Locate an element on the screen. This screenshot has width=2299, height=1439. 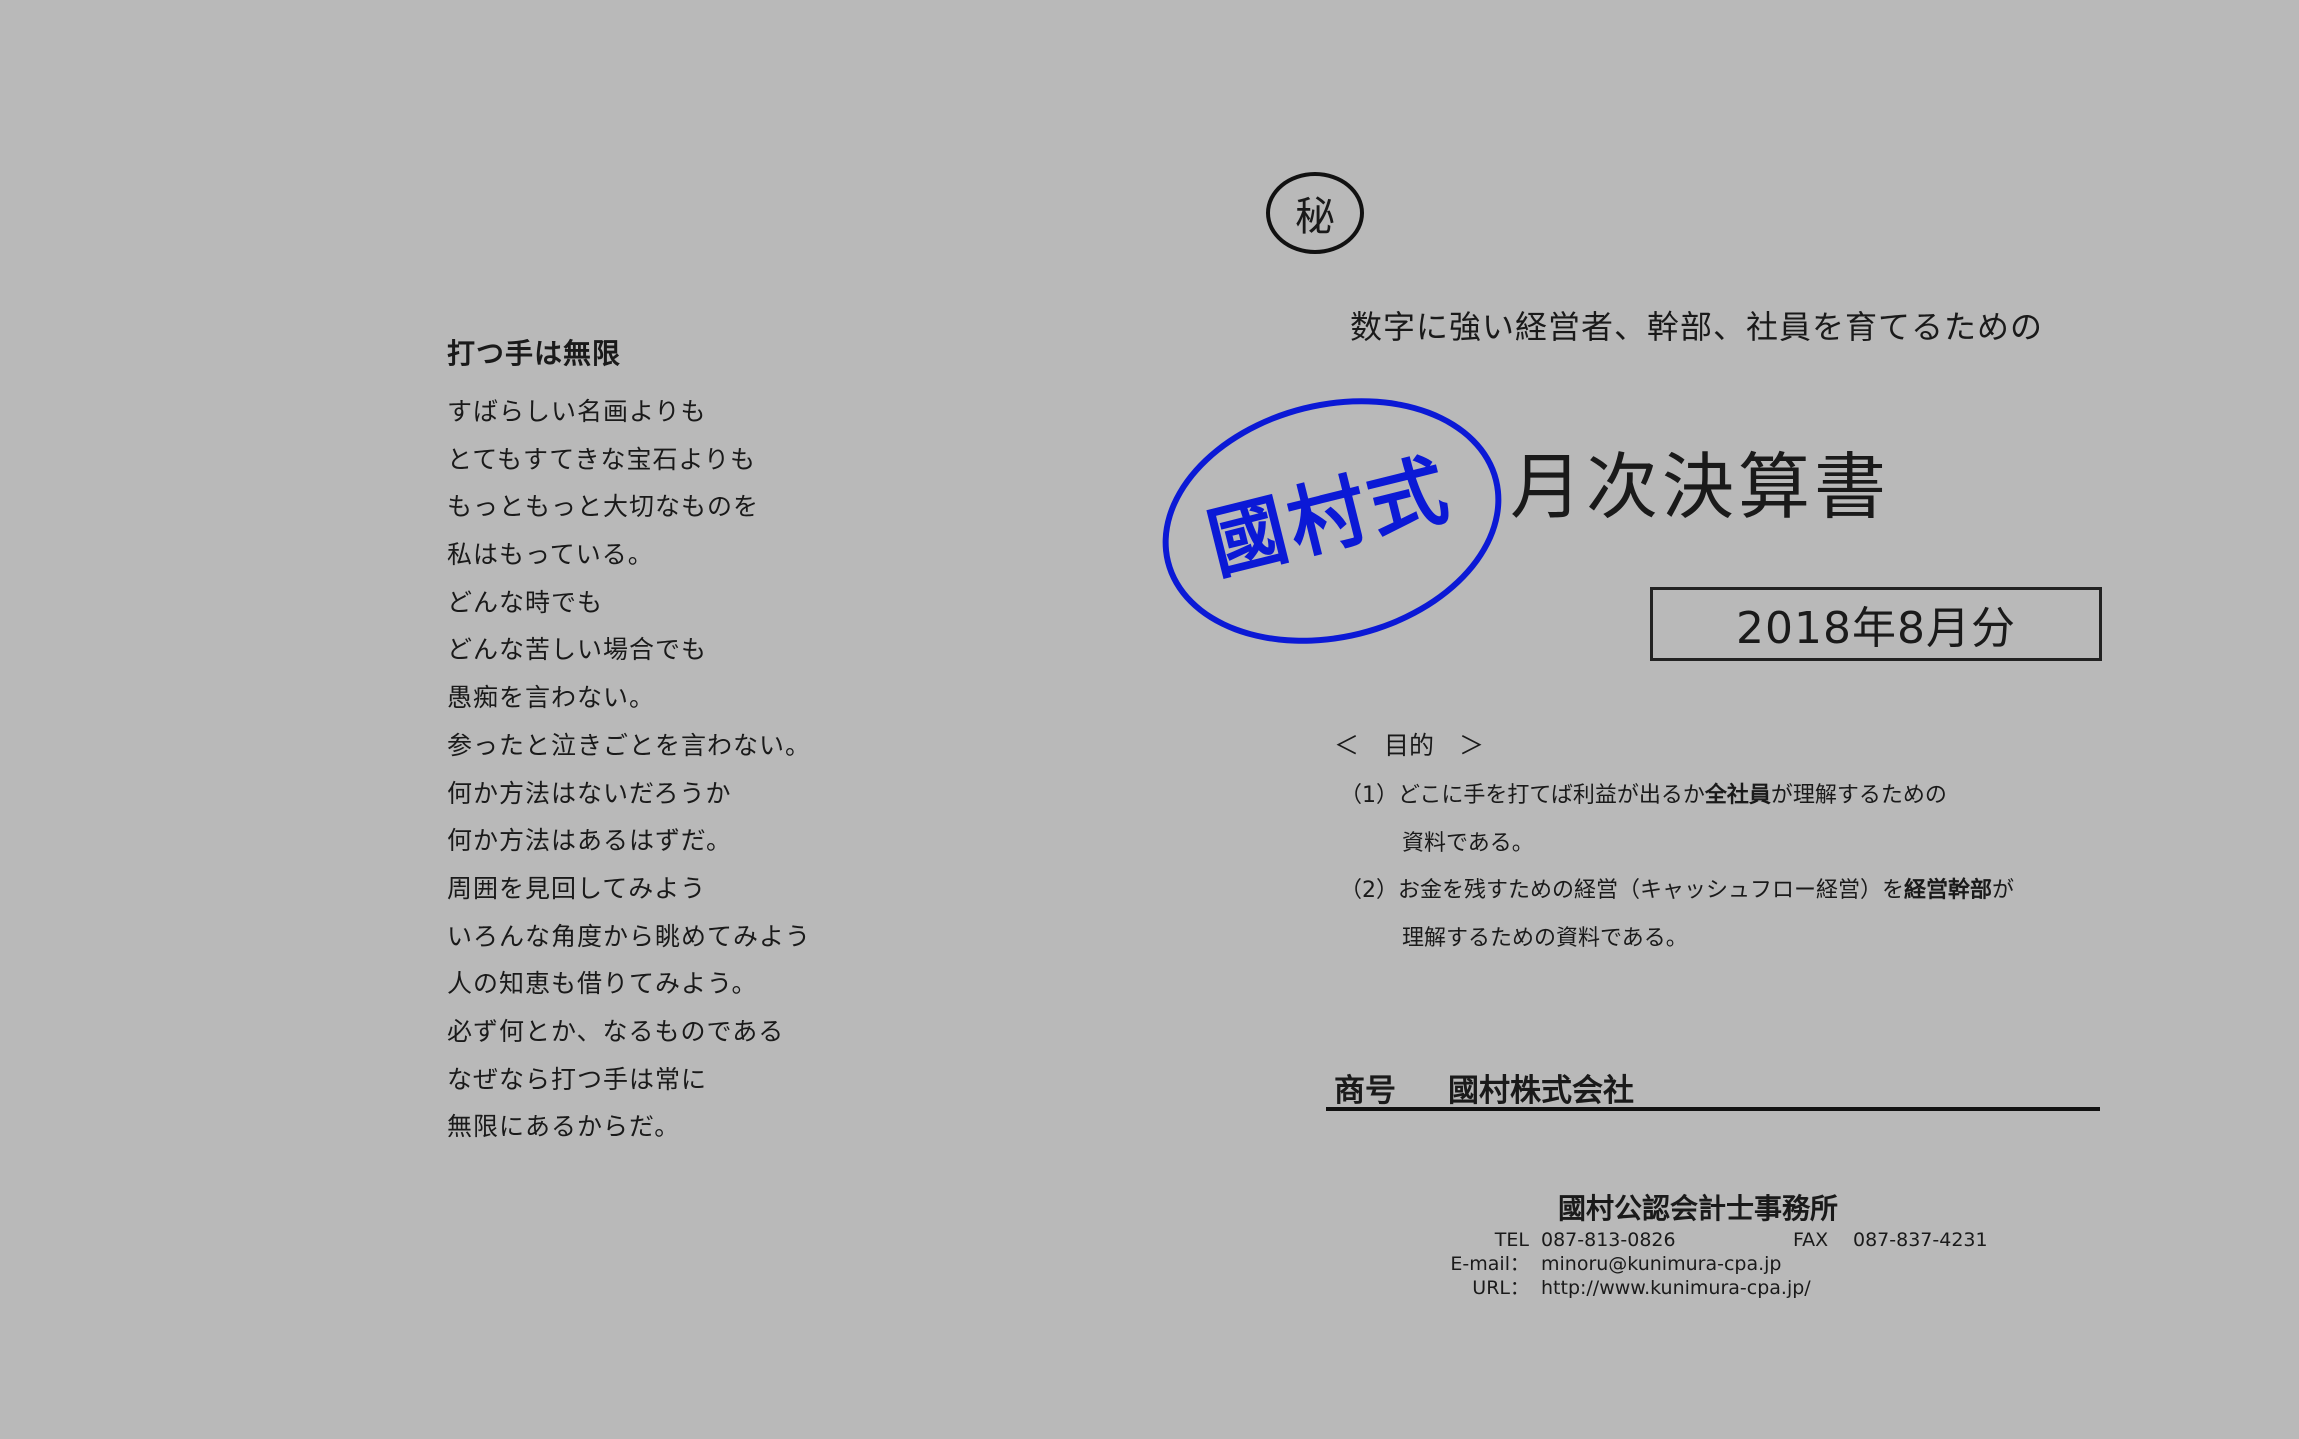
purpose-item-1: （1）どこに手を打てば利益が出るか全社員が理解するための is located at coordinates (1643, 795).